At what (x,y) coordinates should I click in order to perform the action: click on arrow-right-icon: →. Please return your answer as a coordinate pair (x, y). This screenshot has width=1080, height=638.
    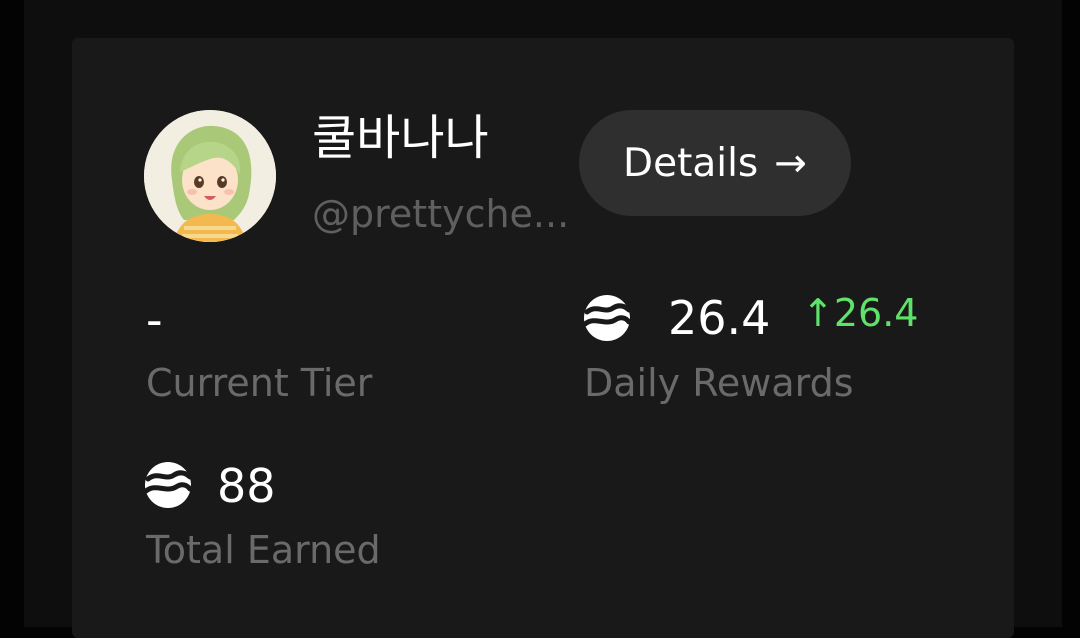
    Looking at the image, I should click on (790, 163).